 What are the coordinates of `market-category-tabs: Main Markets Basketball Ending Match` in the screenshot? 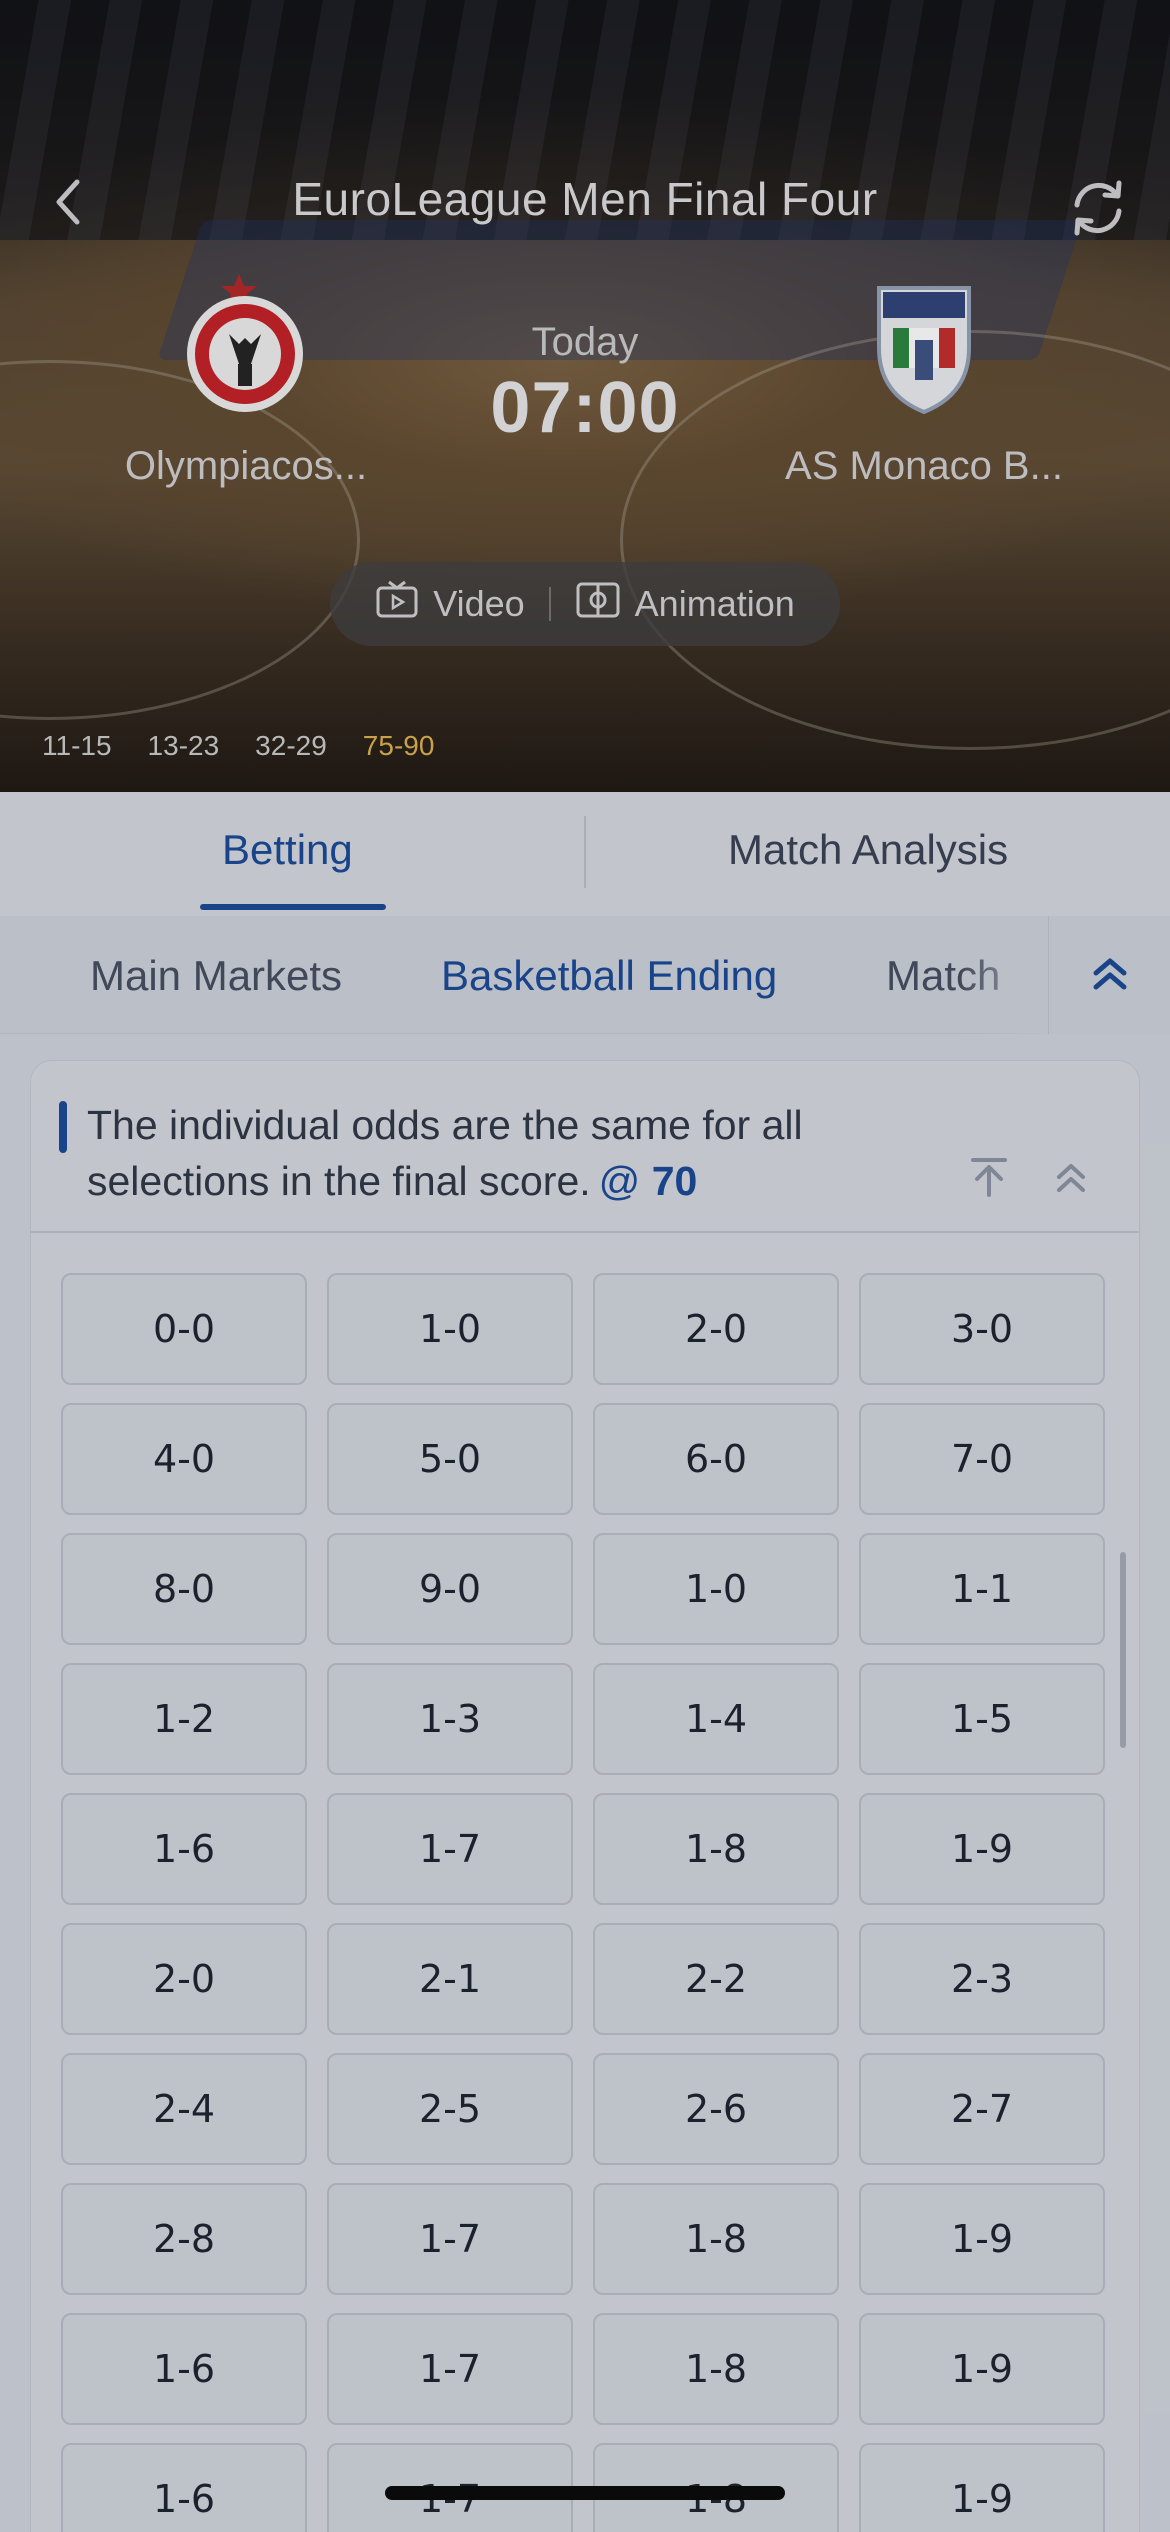 It's located at (585, 975).